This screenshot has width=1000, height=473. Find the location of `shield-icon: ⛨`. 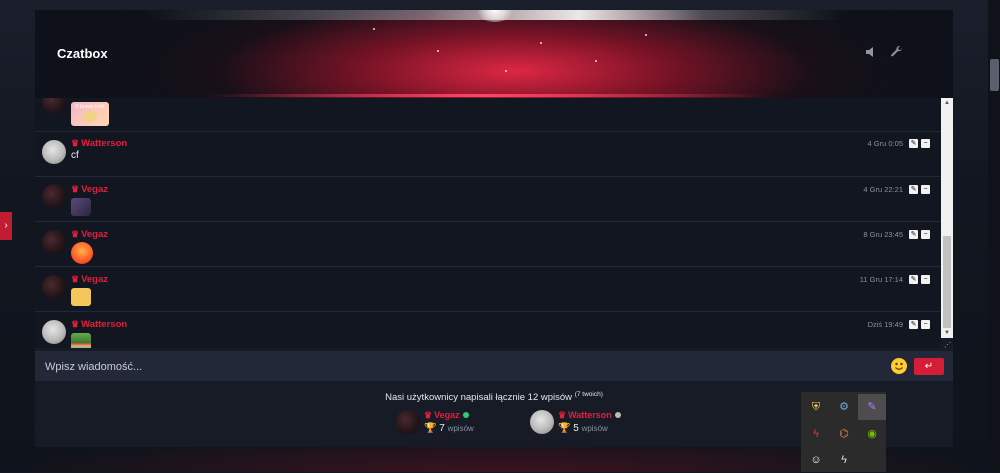

shield-icon: ⛨ is located at coordinates (816, 407).